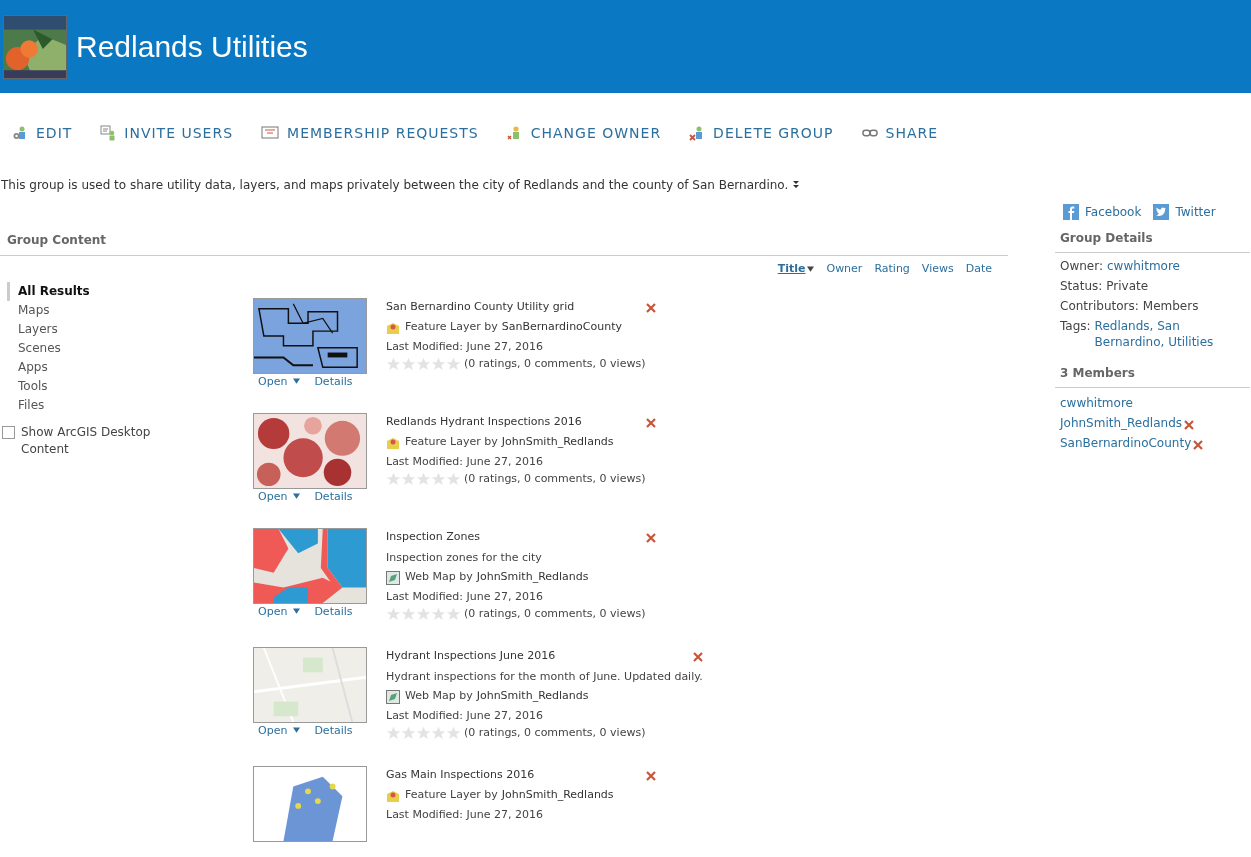 The height and width of the screenshot is (857, 1251). Describe the element at coordinates (130, 405) in the screenshot. I see `filter-item: Files` at that location.